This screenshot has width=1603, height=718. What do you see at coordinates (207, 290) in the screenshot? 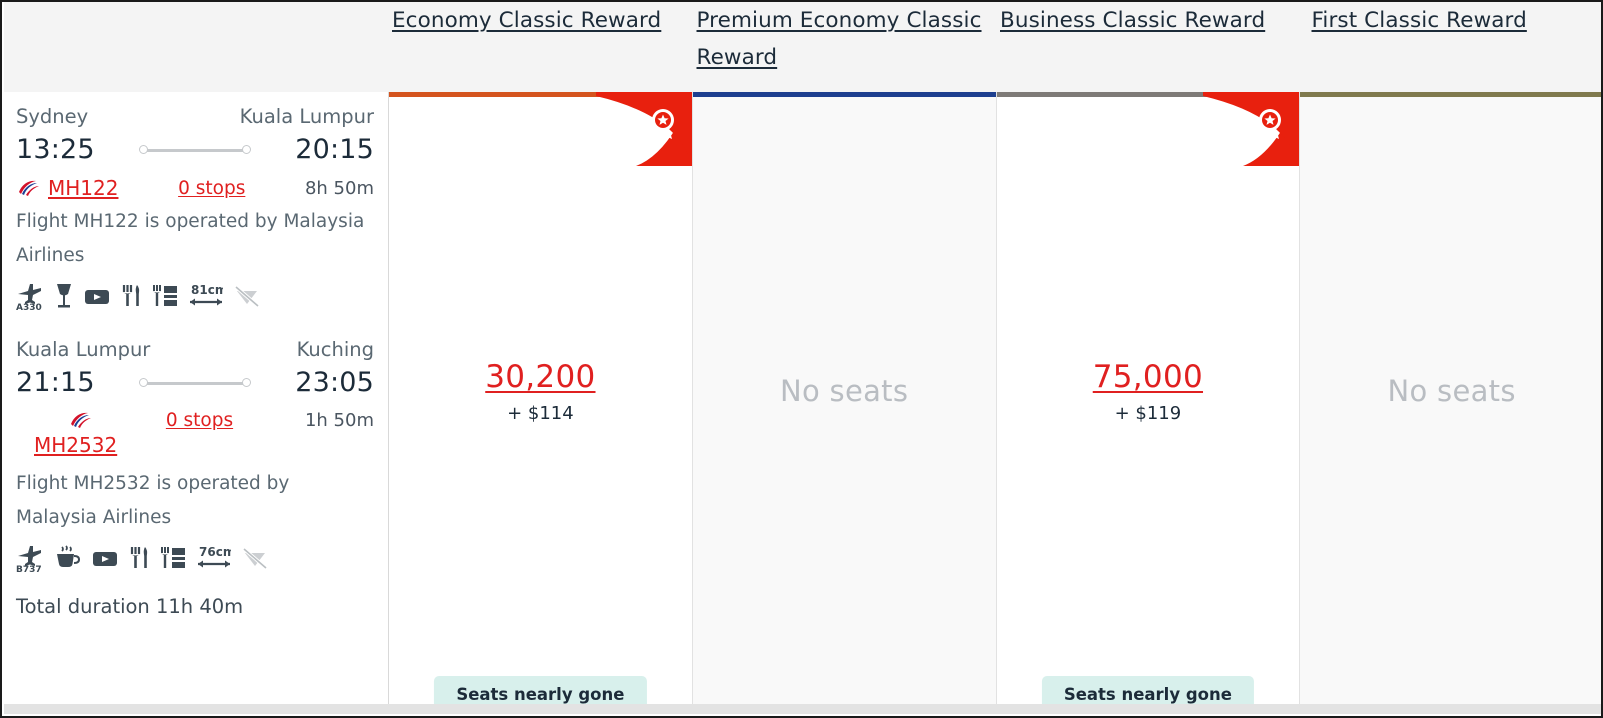
I see `seat-pitch-label: 81cm` at bounding box center [207, 290].